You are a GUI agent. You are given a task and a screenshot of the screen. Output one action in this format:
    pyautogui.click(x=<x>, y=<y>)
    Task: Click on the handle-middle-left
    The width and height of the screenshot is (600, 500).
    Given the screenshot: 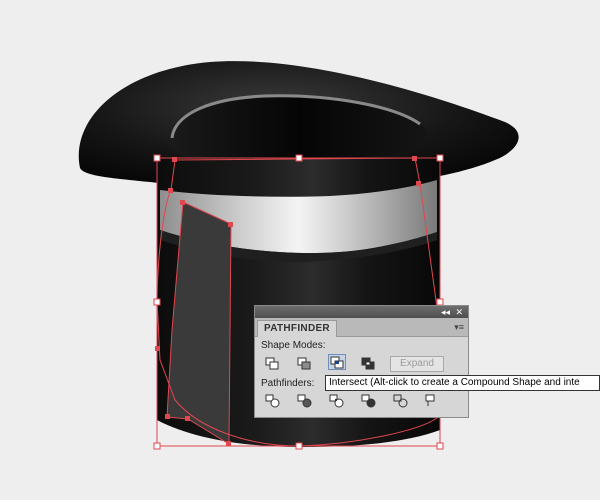 What is the action you would take?
    pyautogui.click(x=157, y=302)
    